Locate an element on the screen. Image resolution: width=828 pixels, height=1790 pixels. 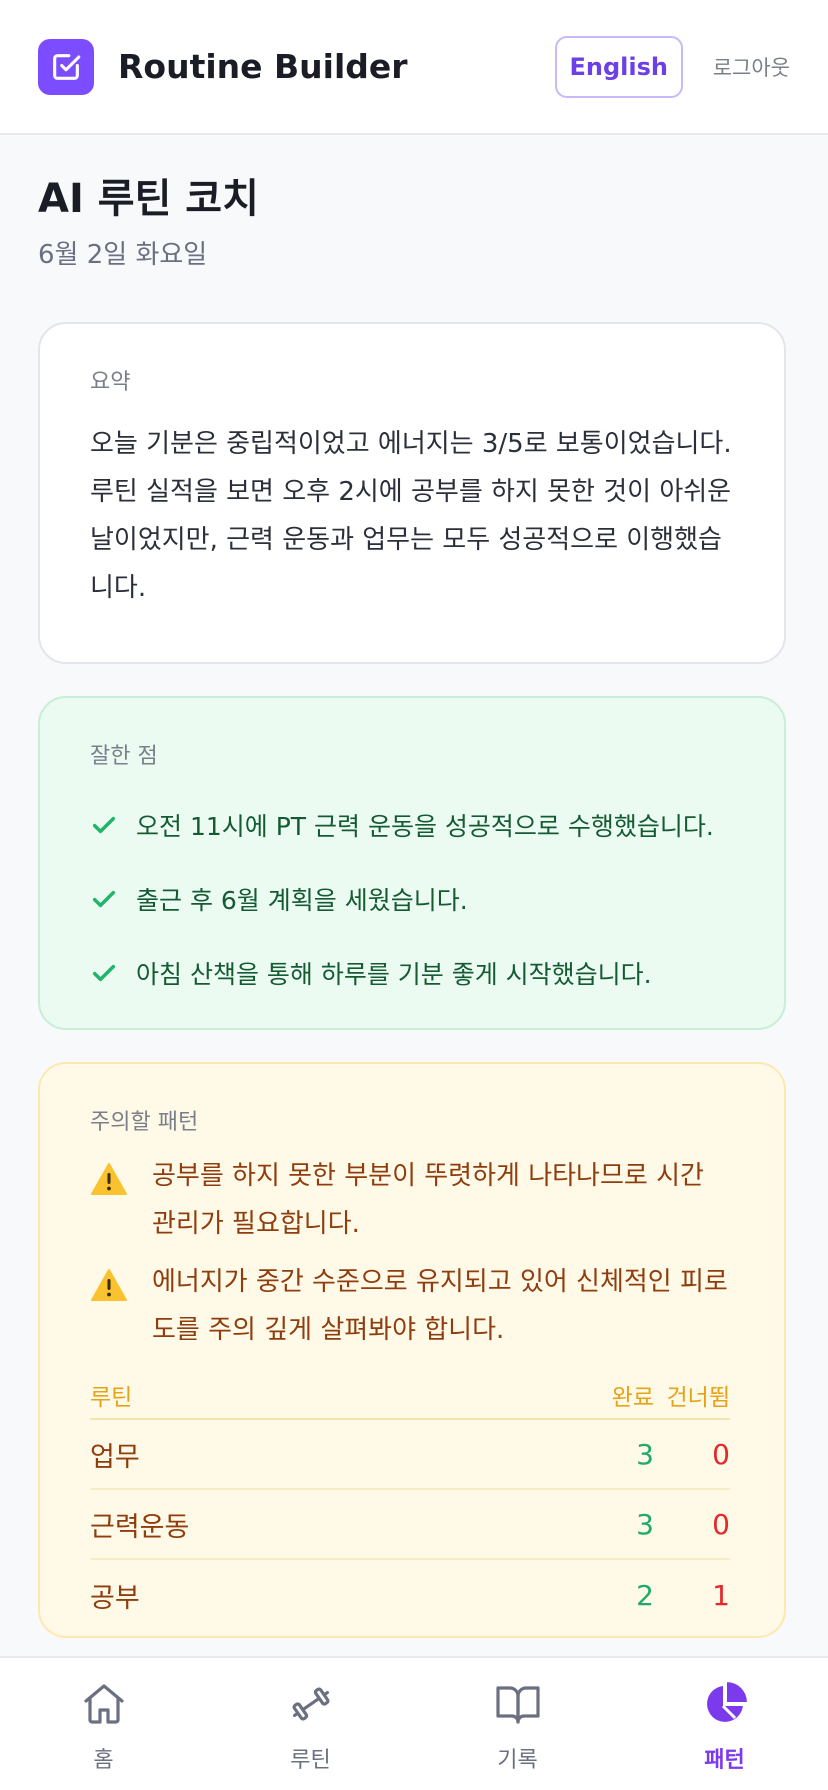
nav-label: 기록 is located at coordinates (517, 1760).